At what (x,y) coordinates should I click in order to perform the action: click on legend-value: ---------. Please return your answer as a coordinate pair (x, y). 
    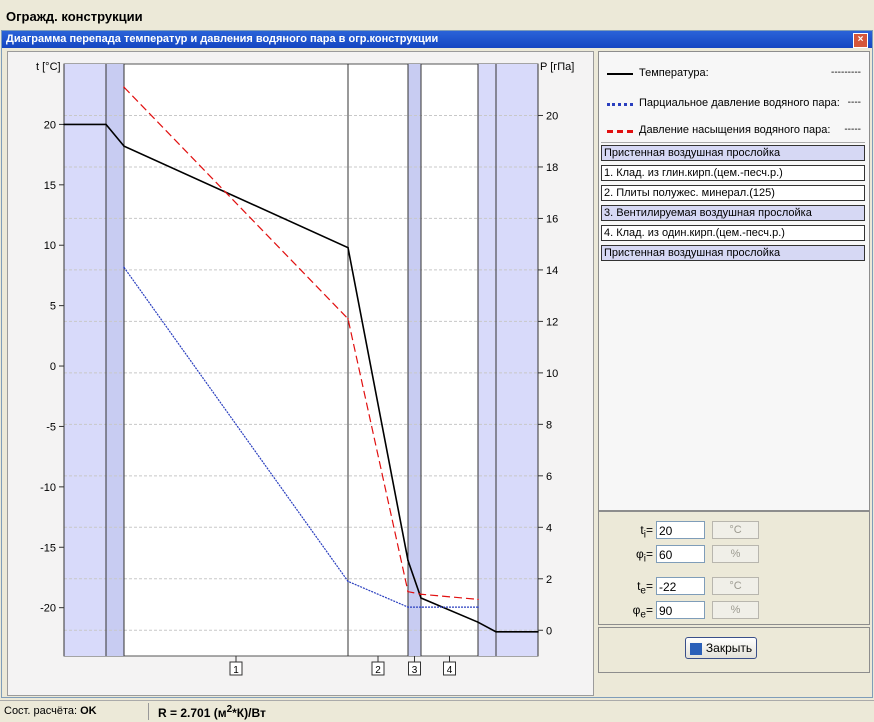
    Looking at the image, I should click on (846, 72).